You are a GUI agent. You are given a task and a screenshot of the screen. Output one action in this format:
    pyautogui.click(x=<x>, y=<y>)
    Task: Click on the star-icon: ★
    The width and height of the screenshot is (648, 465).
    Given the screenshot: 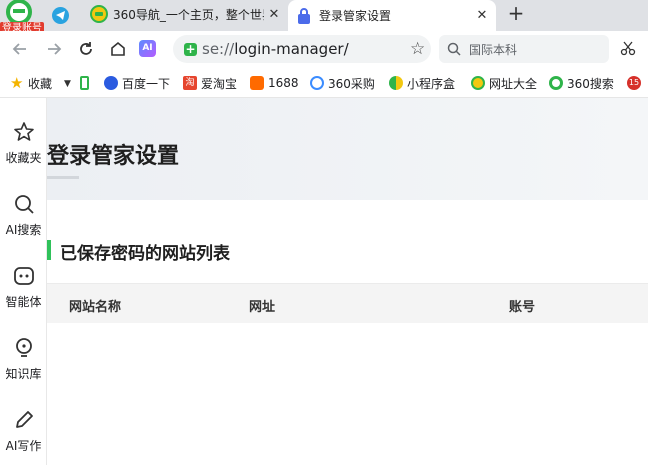 What is the action you would take?
    pyautogui.click(x=17, y=83)
    